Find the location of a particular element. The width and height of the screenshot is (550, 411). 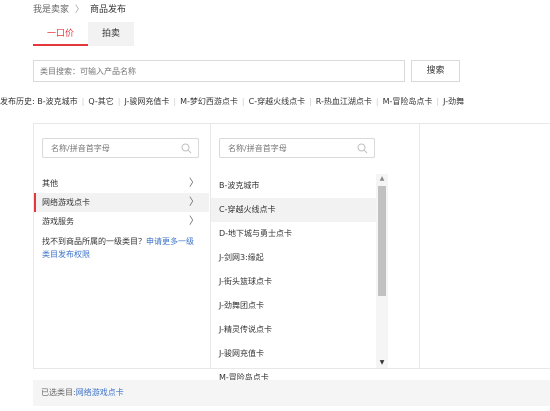

breadcrumb-root: 我是卖家 is located at coordinates (51, 10).